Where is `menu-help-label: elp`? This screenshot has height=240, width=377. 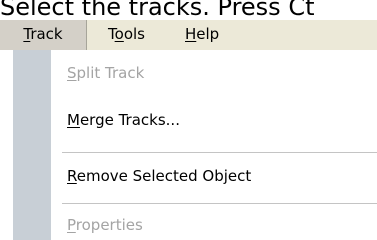
menu-help-label: elp is located at coordinates (208, 34).